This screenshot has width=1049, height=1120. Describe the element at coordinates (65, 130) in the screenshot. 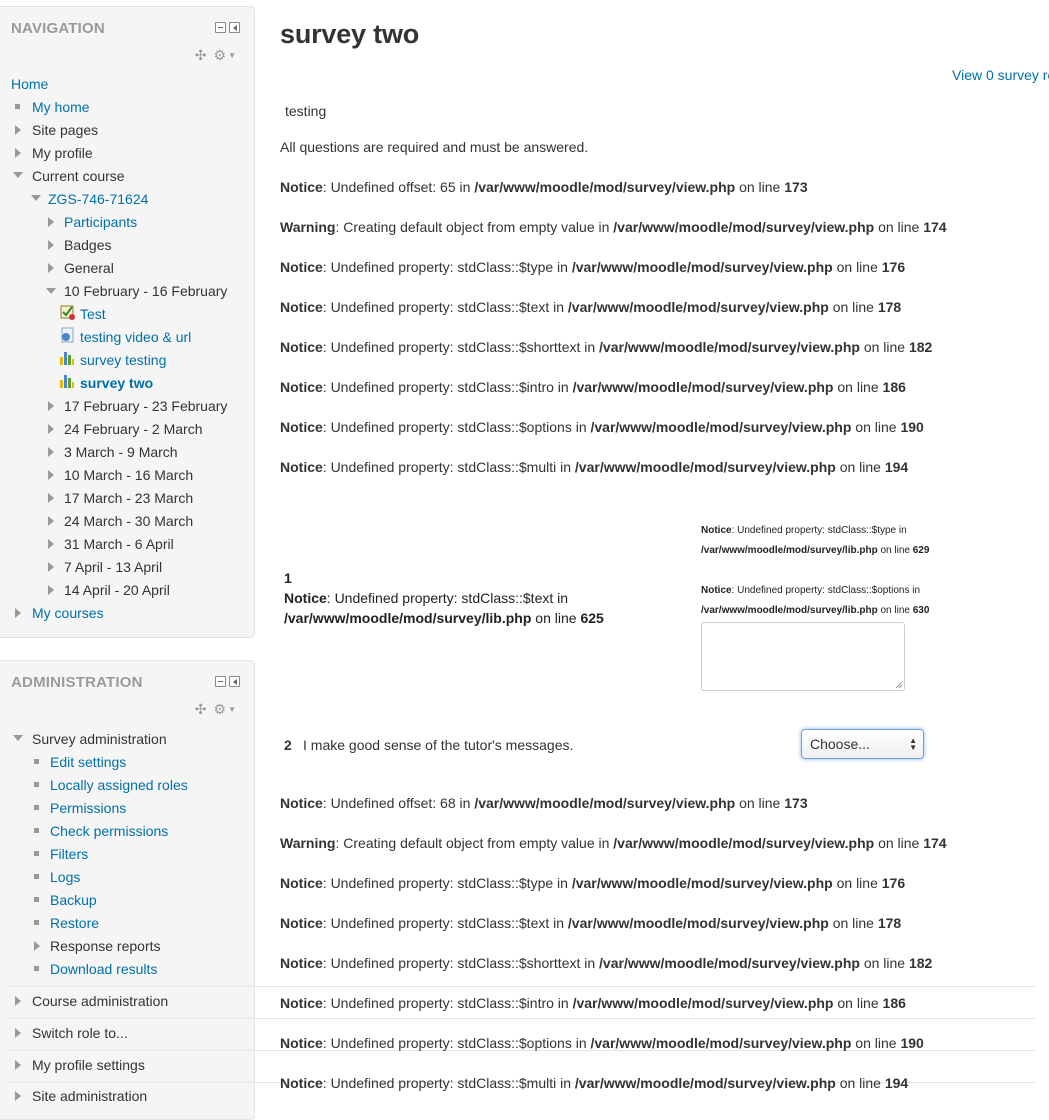

I see `nav-site-pages: Site pages` at that location.